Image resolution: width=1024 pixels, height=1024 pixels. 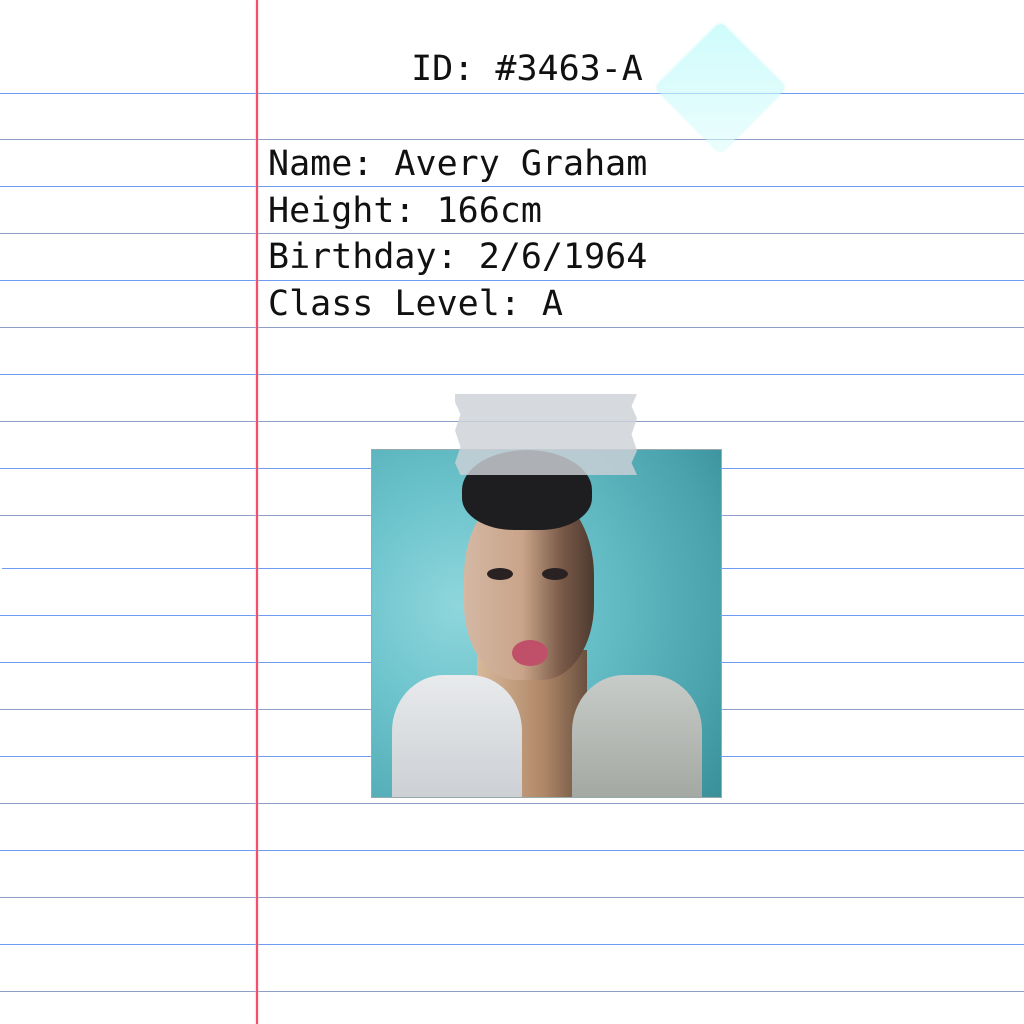 What do you see at coordinates (457, 736) in the screenshot?
I see `photo-shirt-left` at bounding box center [457, 736].